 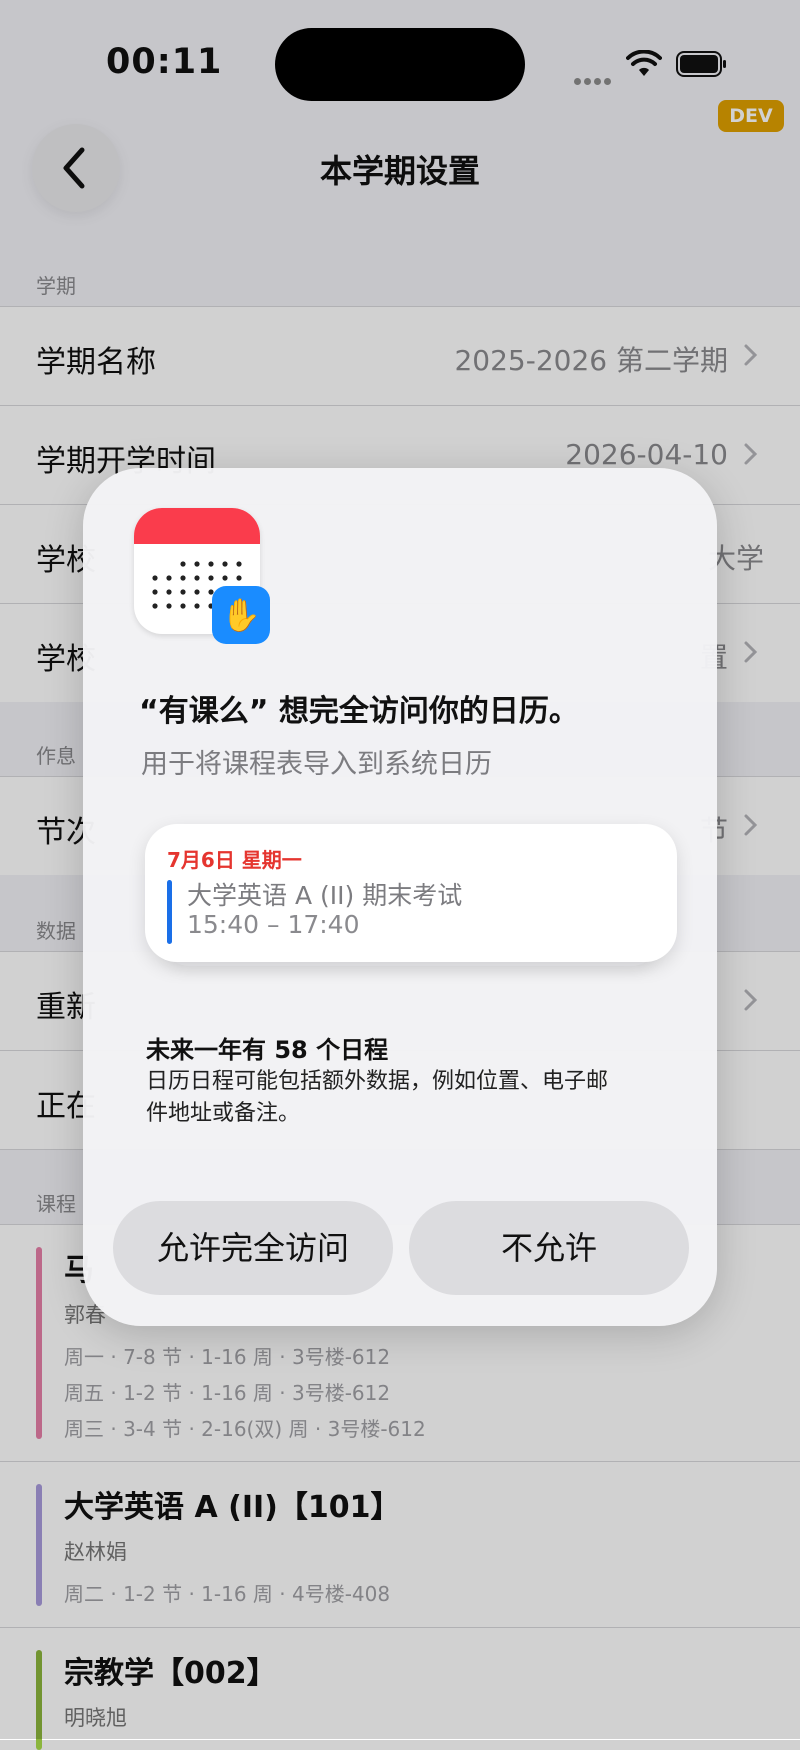 I want to click on dialog-title: “有课么” 想完全访问你的日历。, so click(x=359, y=711).